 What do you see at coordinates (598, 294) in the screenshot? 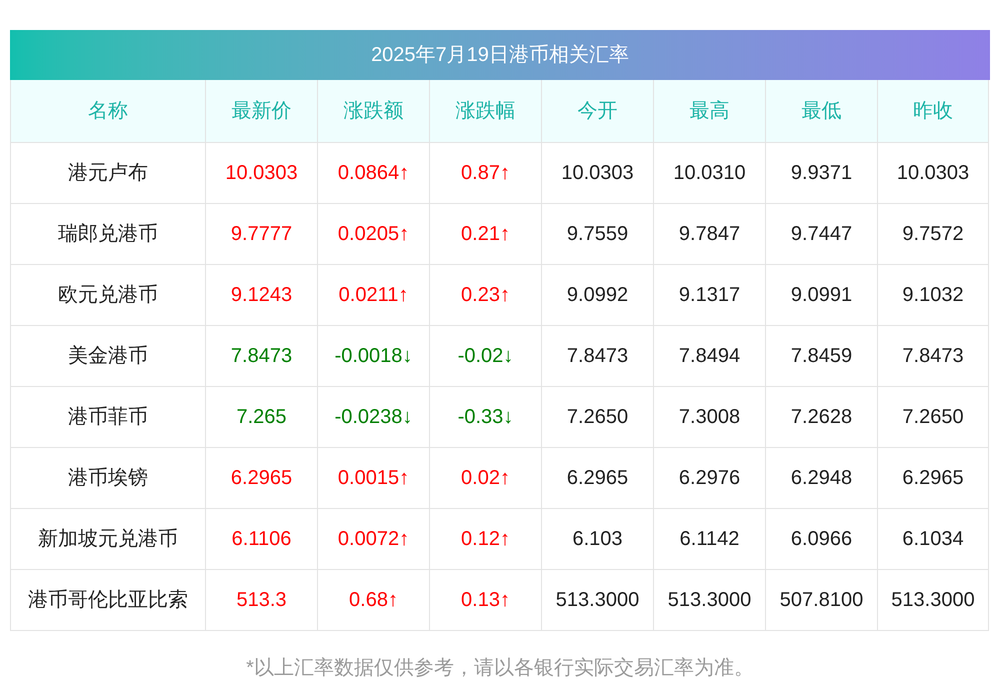
I see `table-cell: 9.0992` at bounding box center [598, 294].